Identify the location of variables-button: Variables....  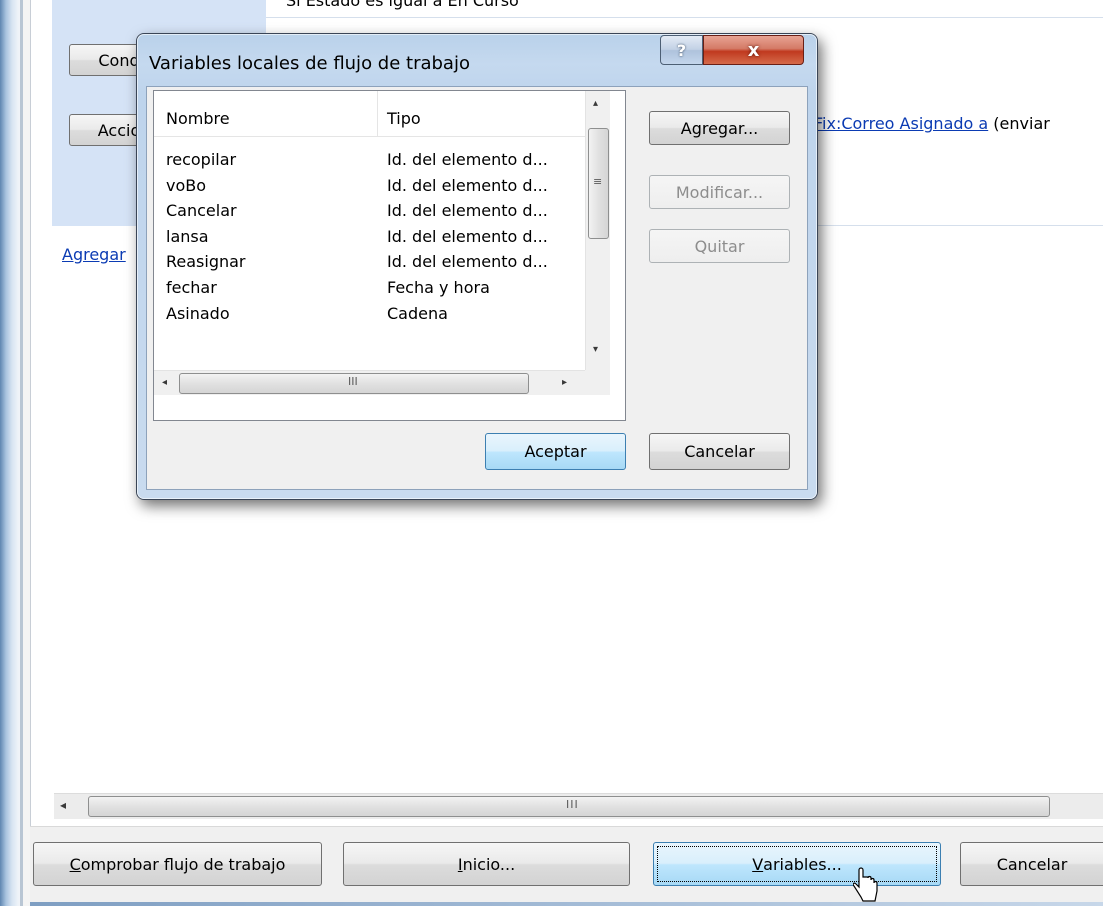
(797, 864).